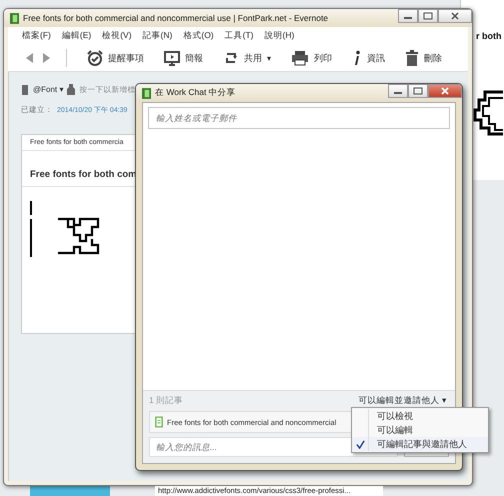  Describe the element at coordinates (36, 36) in the screenshot. I see `menu-item: 檔案(F)` at that location.